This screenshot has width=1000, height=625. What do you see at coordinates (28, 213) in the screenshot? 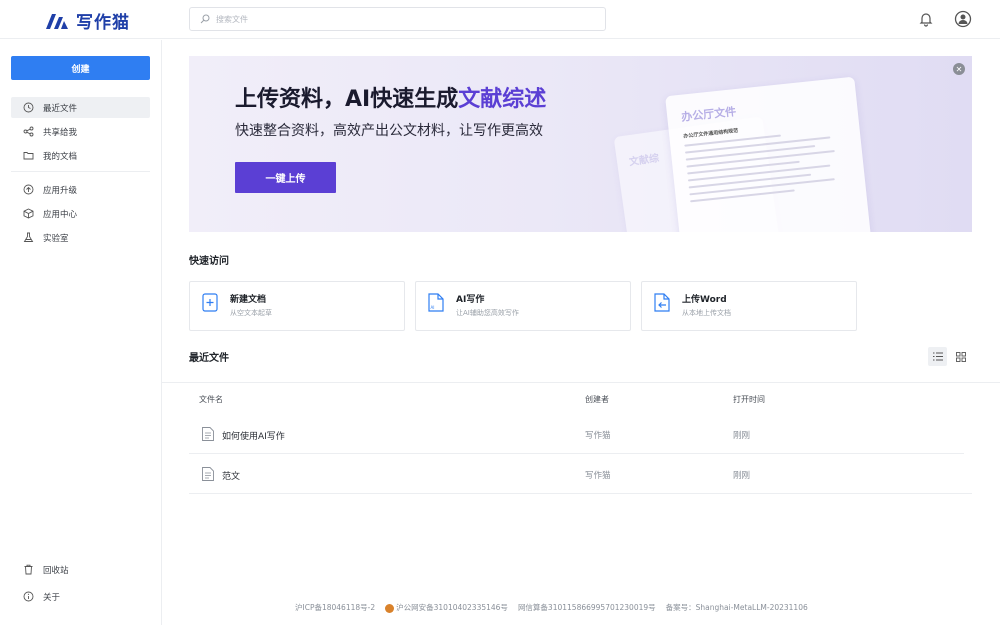
I see `cube-icon` at bounding box center [28, 213].